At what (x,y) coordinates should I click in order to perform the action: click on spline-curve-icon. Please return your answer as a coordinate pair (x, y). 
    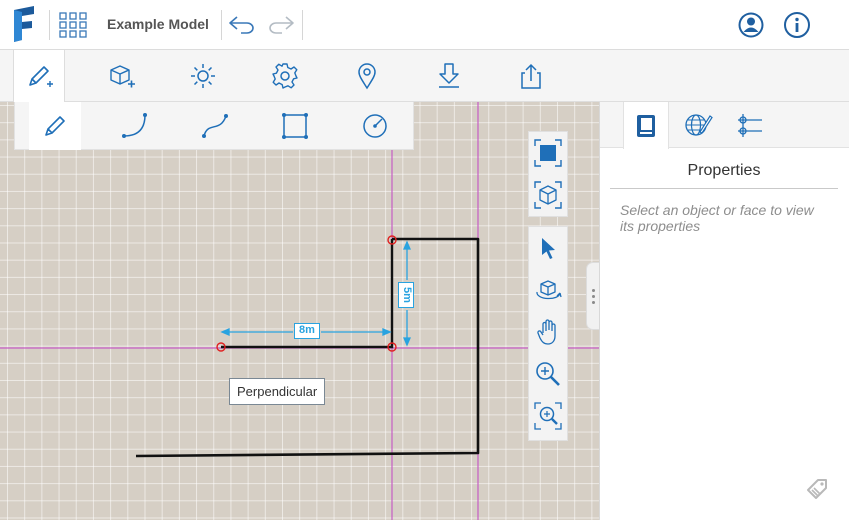
    Looking at the image, I should click on (215, 126).